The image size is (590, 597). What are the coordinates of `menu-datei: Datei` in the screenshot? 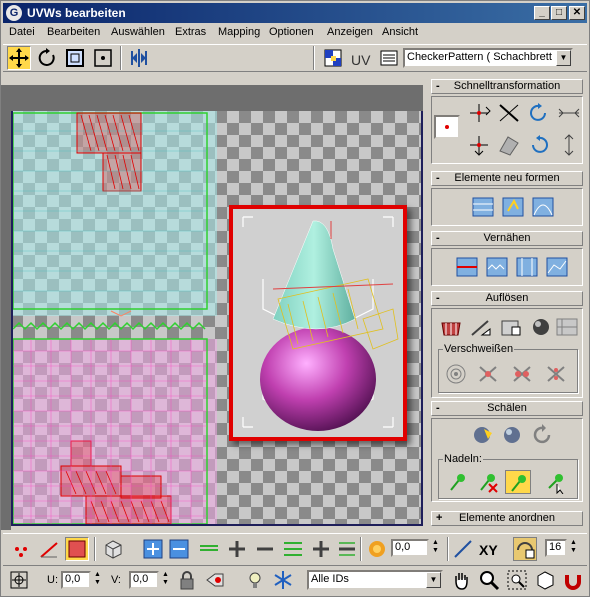 It's located at (22, 32).